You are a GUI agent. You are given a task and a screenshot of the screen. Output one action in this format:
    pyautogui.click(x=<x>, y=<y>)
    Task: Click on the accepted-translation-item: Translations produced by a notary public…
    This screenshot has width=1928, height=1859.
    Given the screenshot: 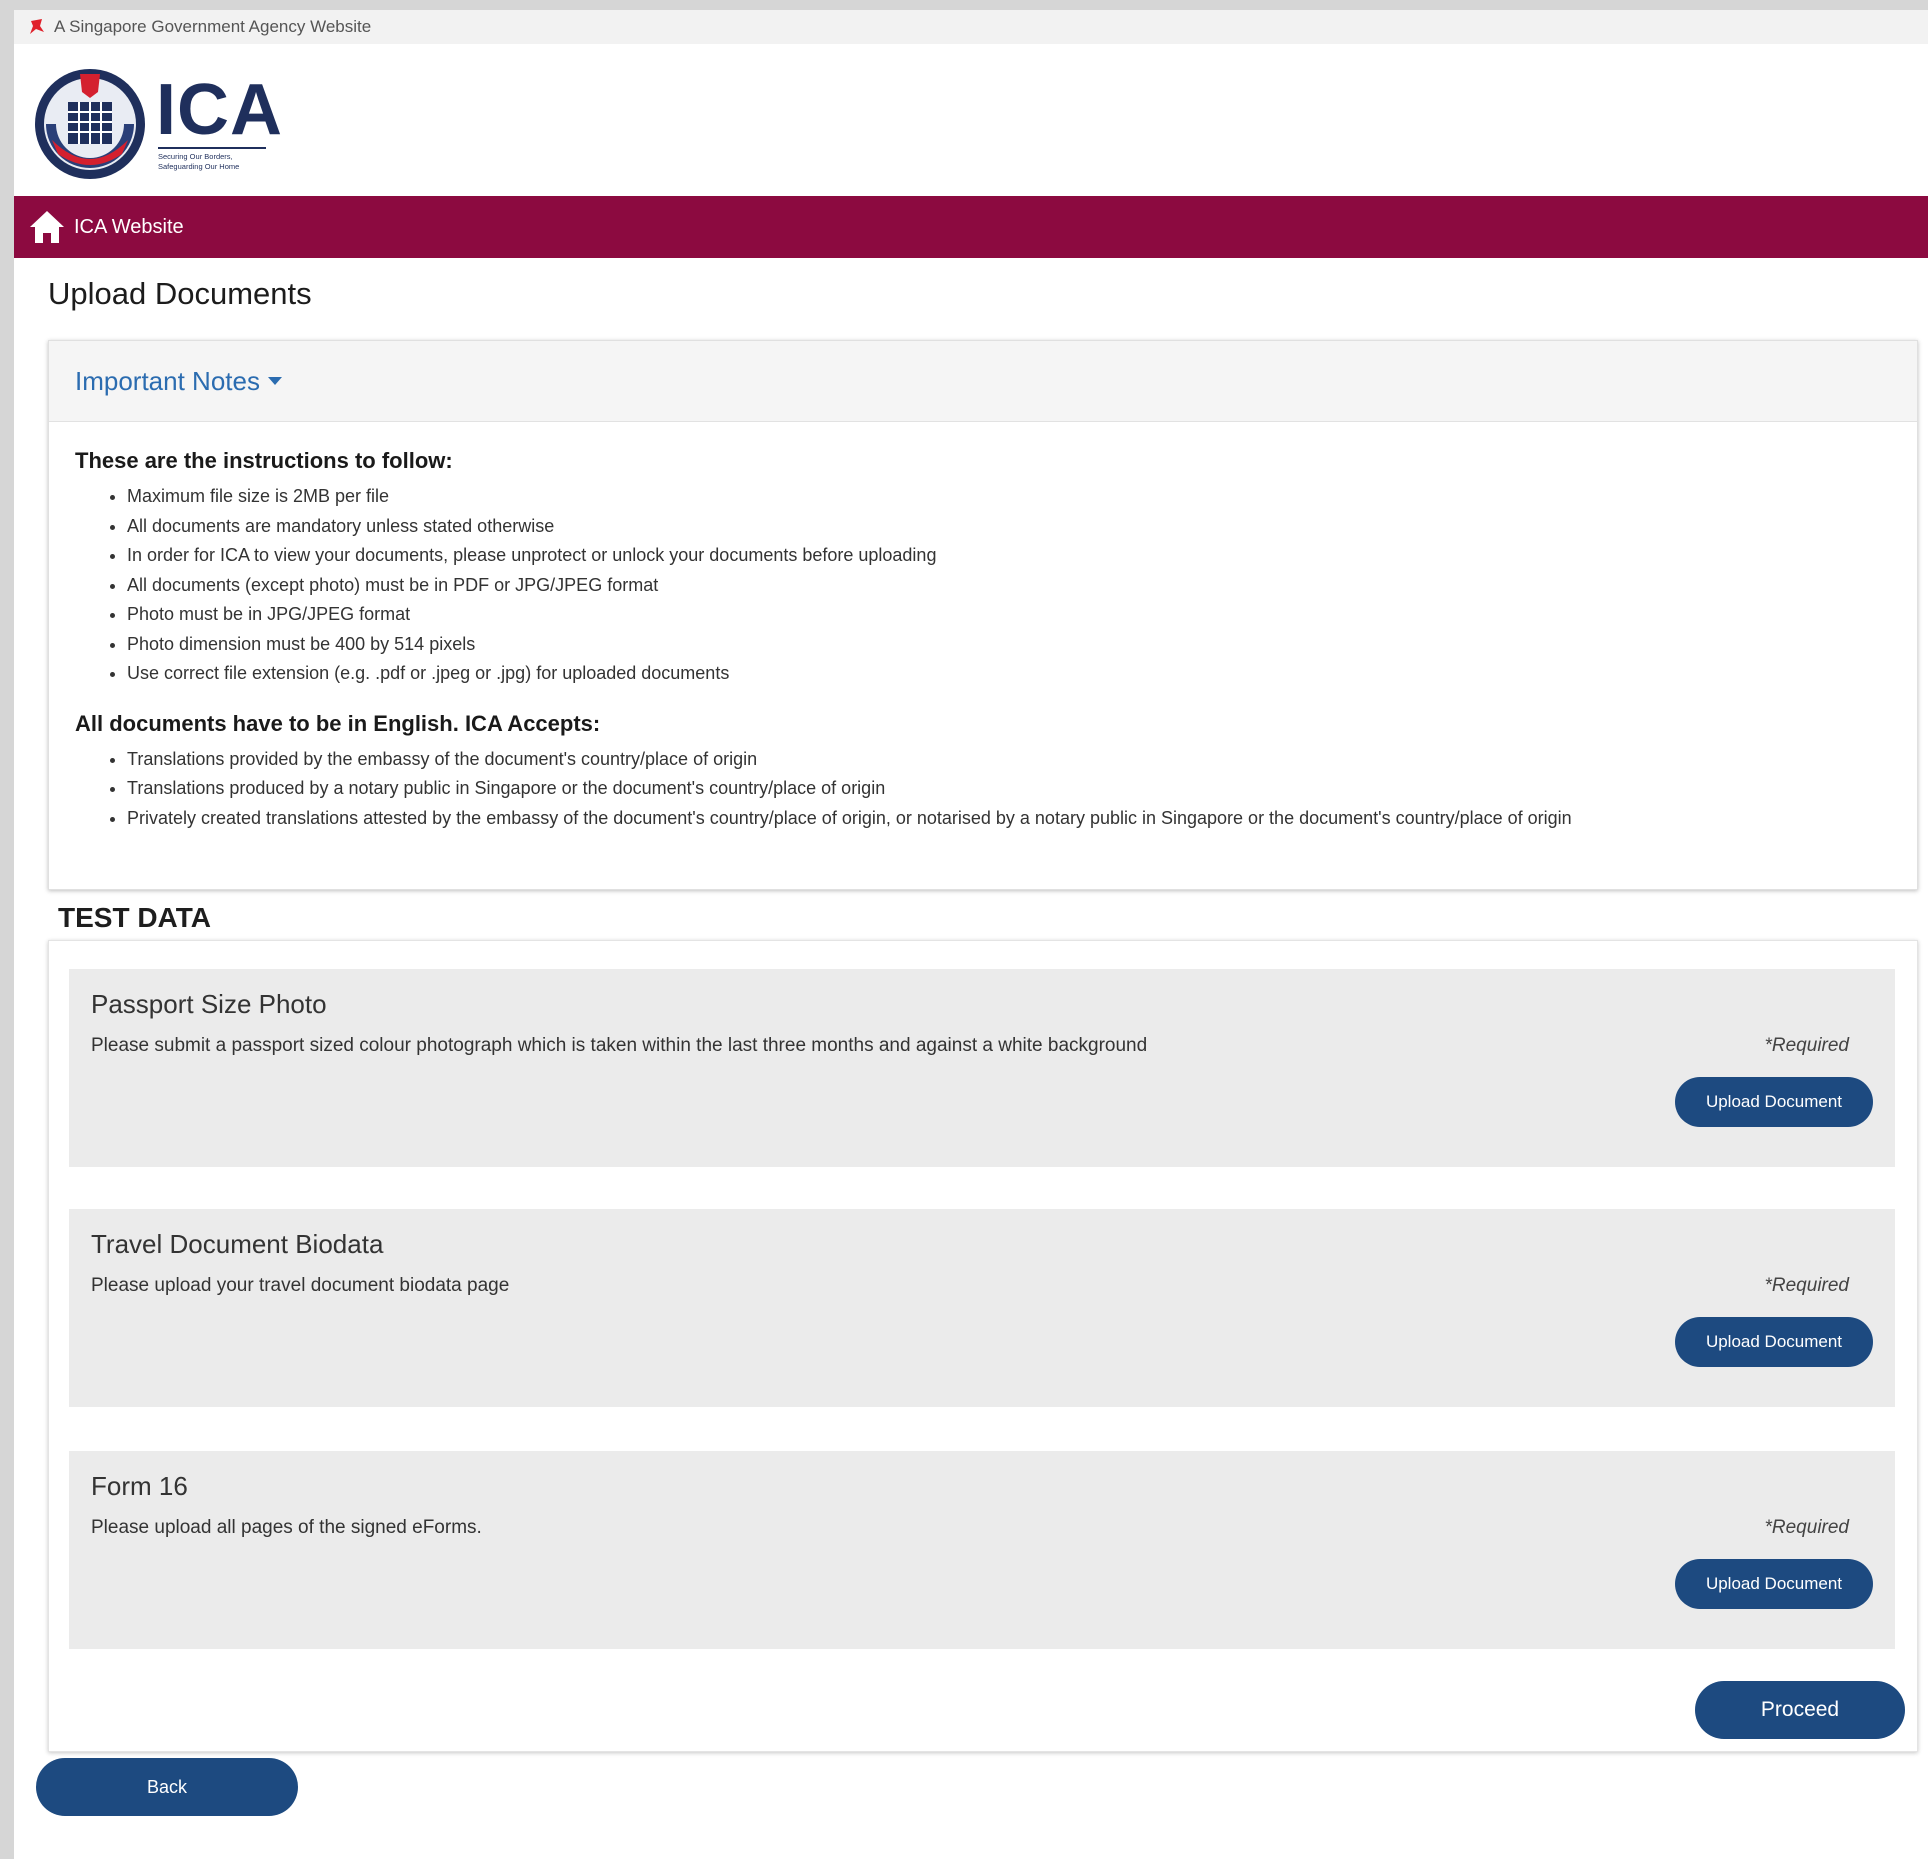 What is the action you would take?
    pyautogui.click(x=1009, y=789)
    